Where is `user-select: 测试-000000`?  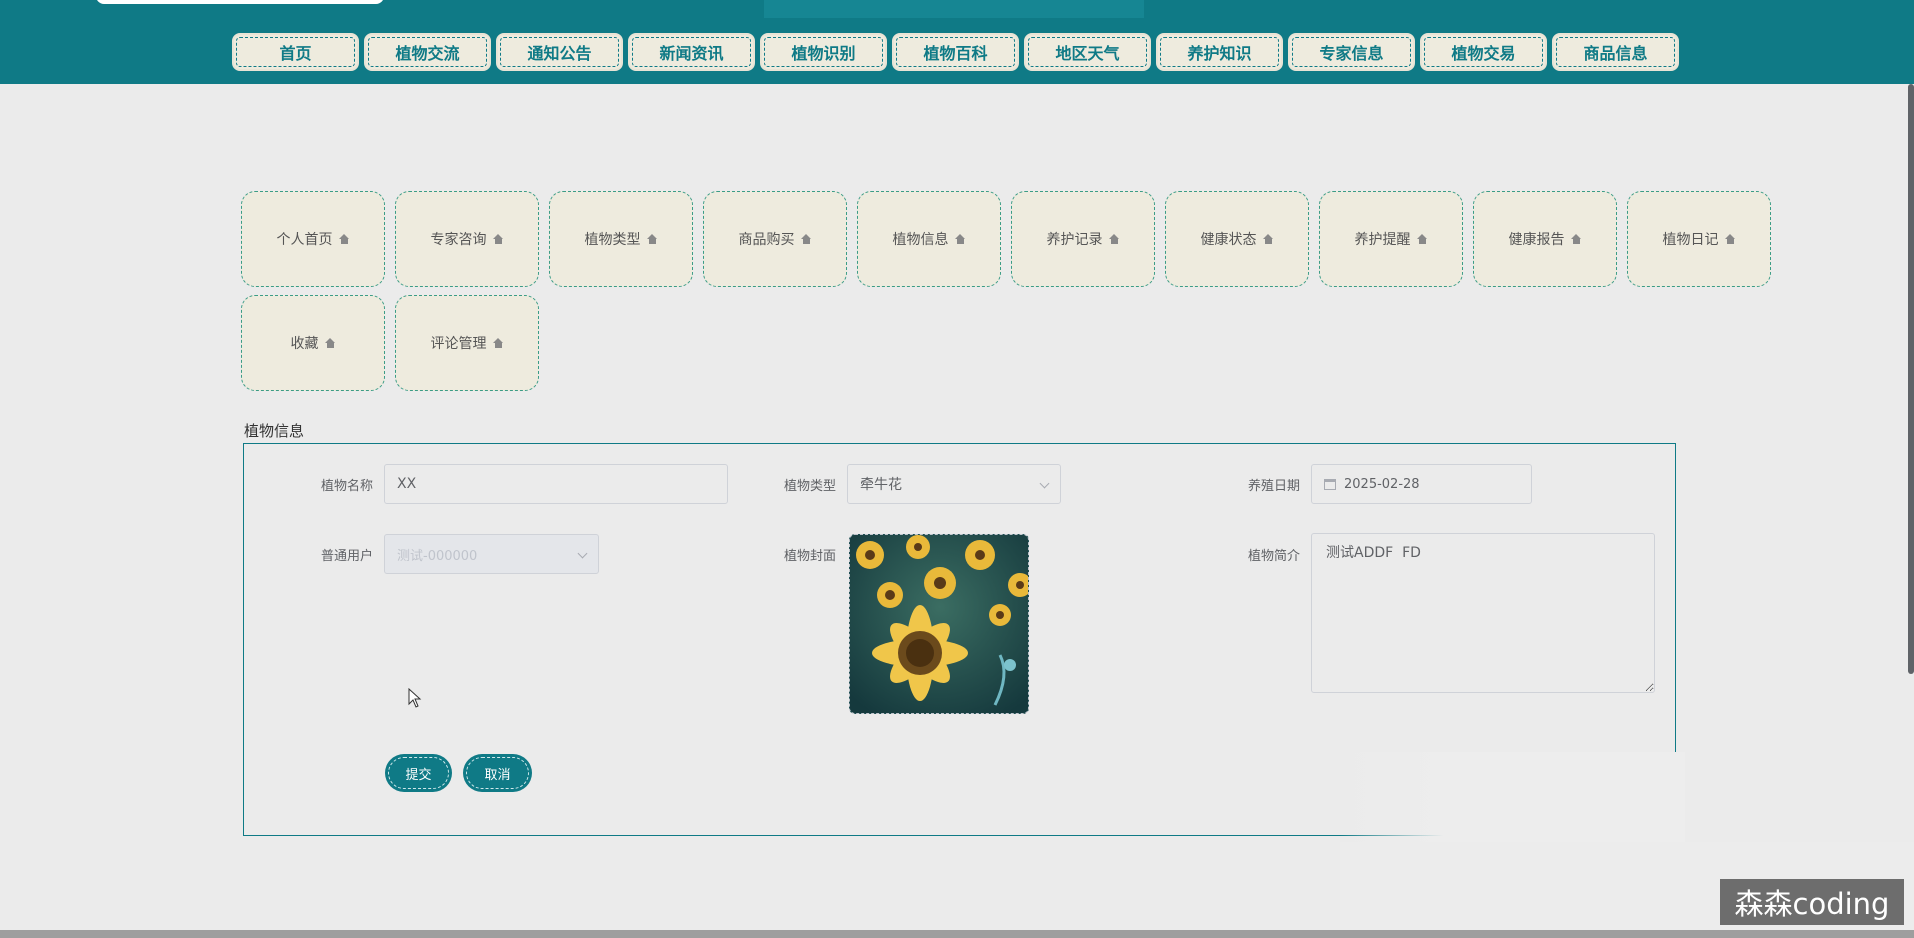 user-select: 测试-000000 is located at coordinates (491, 554).